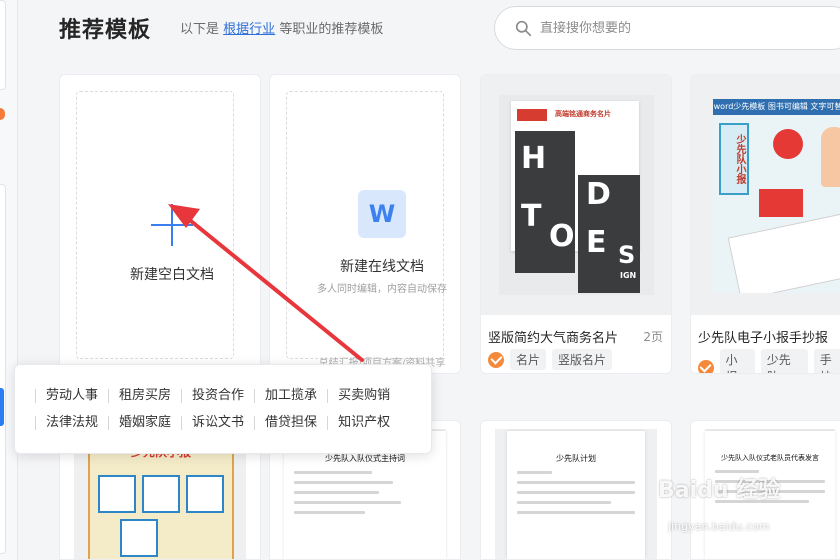 The image size is (840, 560). I want to click on document-title: 少先队计划, so click(576, 458).